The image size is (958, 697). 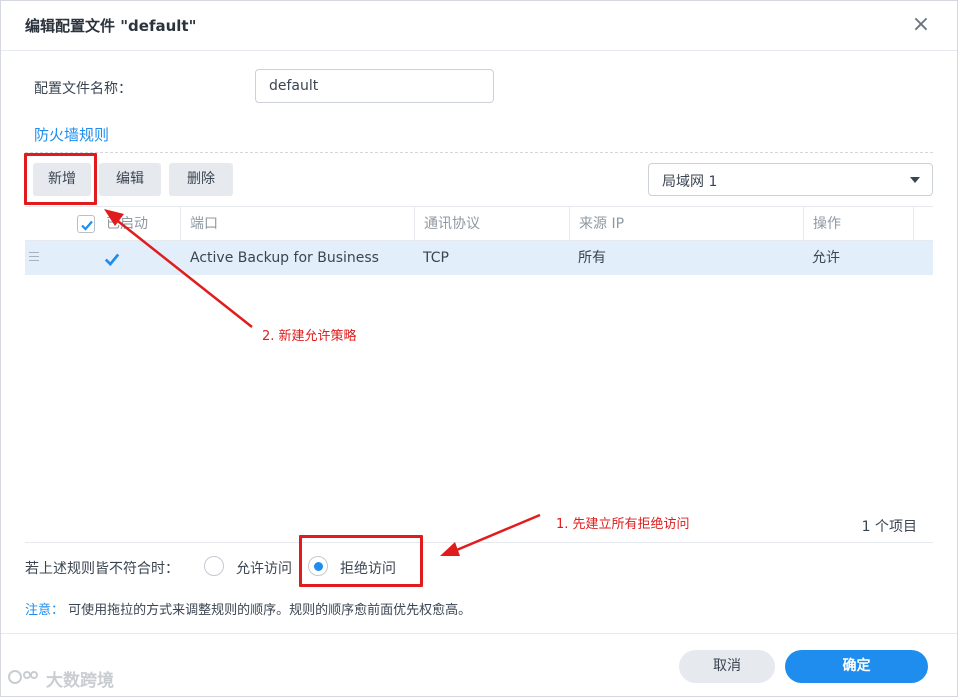 What do you see at coordinates (318, 566) in the screenshot?
I see `deny-access-radio` at bounding box center [318, 566].